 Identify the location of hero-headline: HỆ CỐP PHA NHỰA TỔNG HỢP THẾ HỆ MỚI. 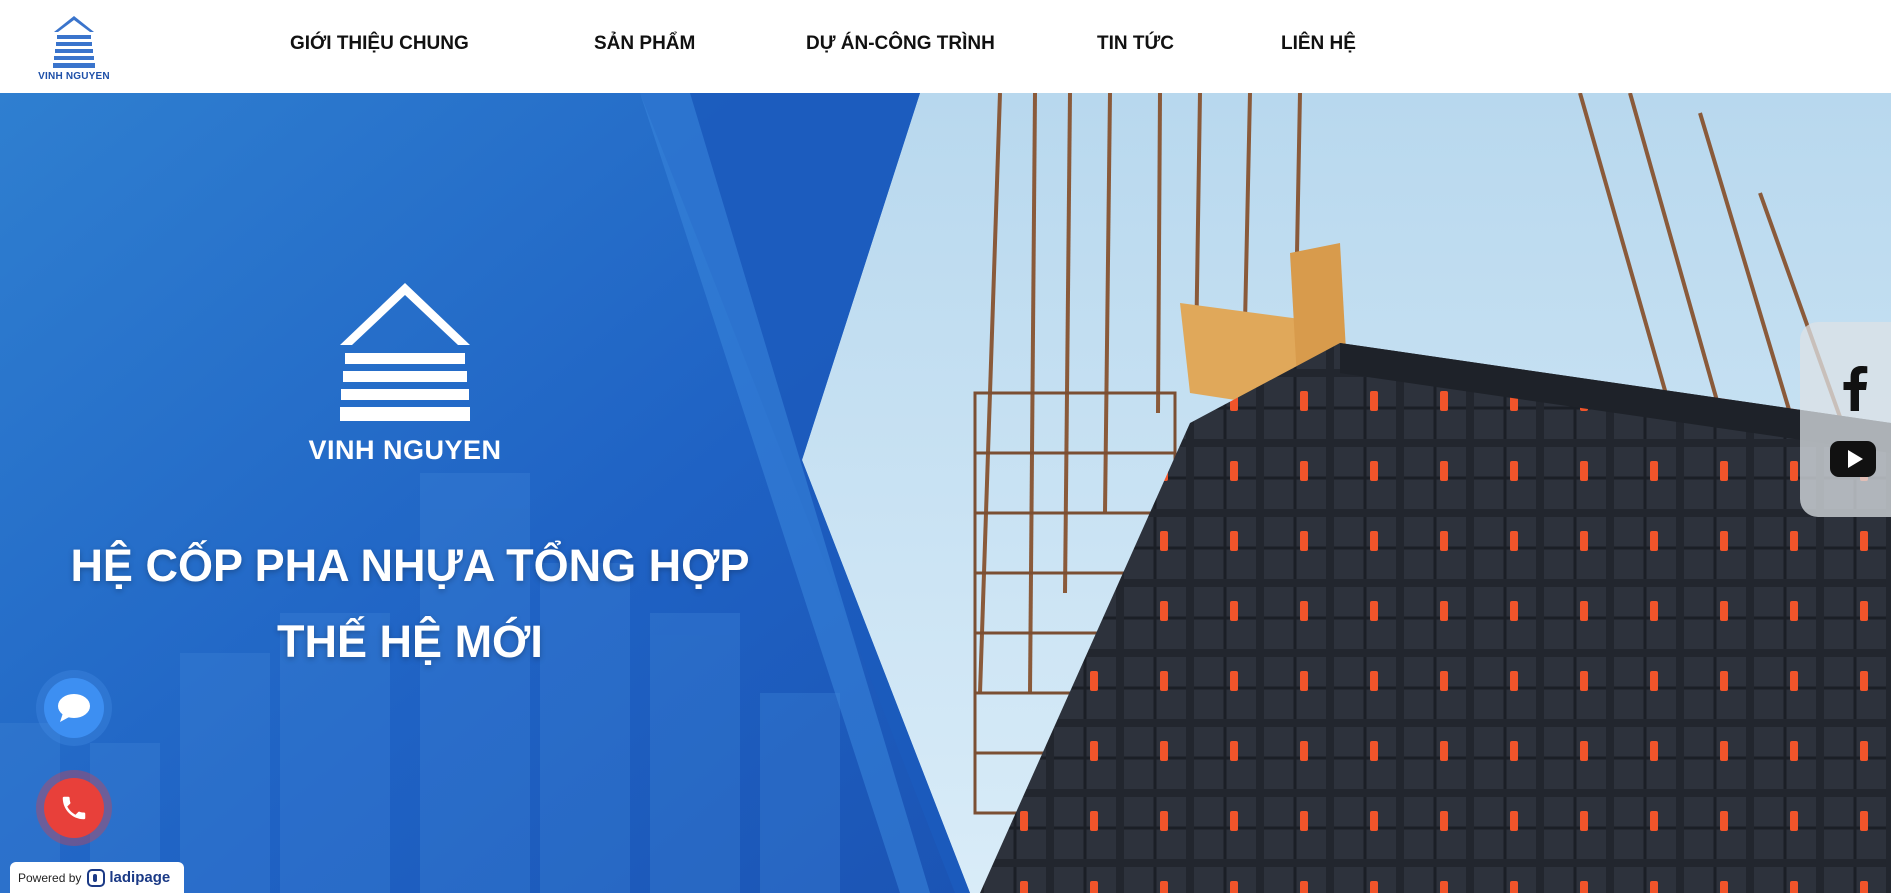
(410, 604).